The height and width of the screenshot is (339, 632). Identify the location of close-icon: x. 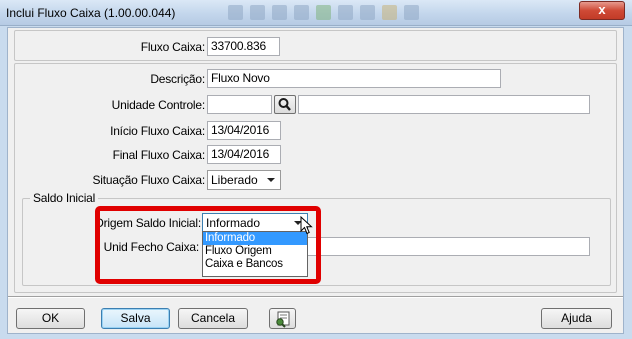
(602, 9).